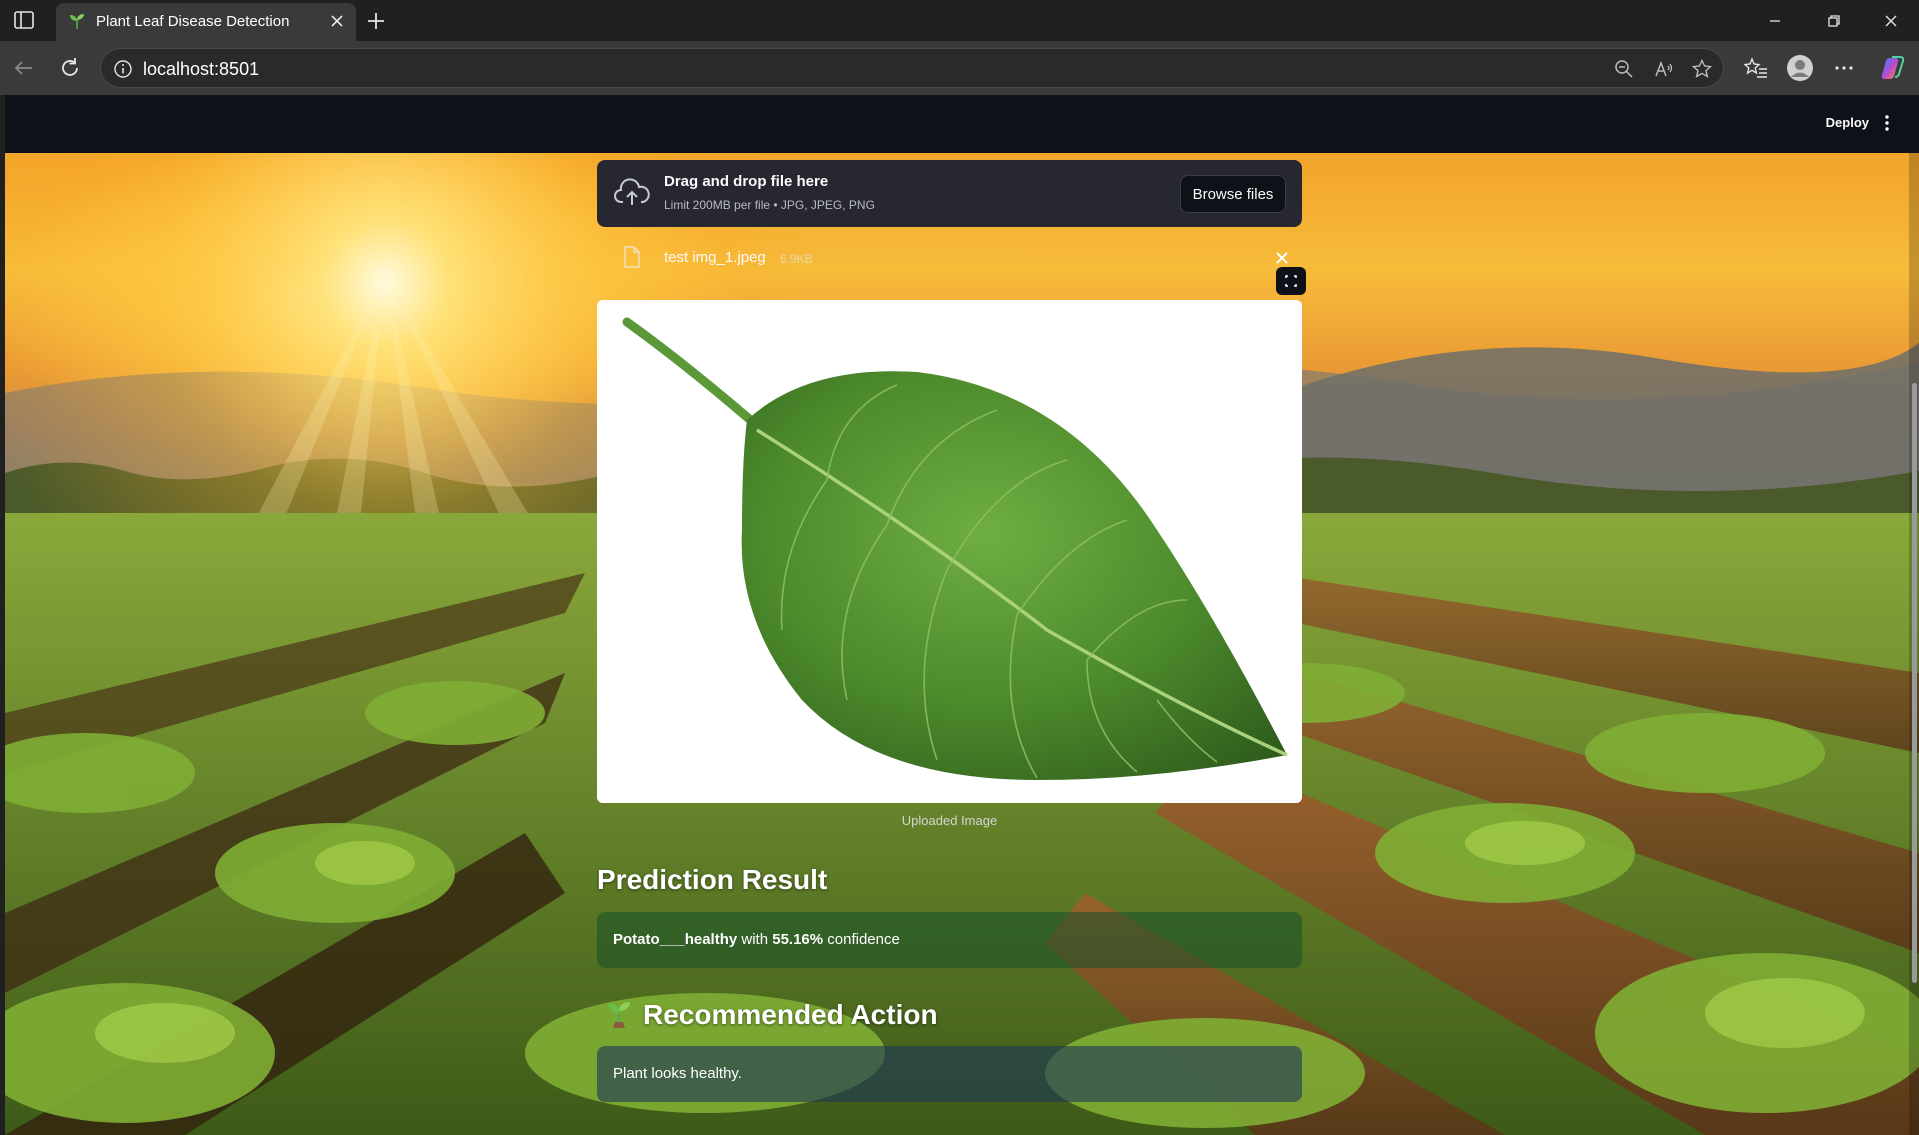 The height and width of the screenshot is (1135, 1919). I want to click on address-bar: localhost:8501, so click(912, 68).